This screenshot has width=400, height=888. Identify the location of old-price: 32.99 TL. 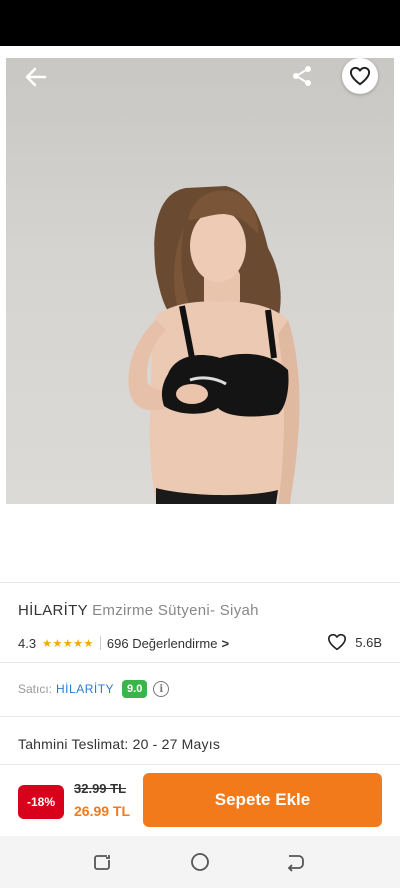
(100, 788).